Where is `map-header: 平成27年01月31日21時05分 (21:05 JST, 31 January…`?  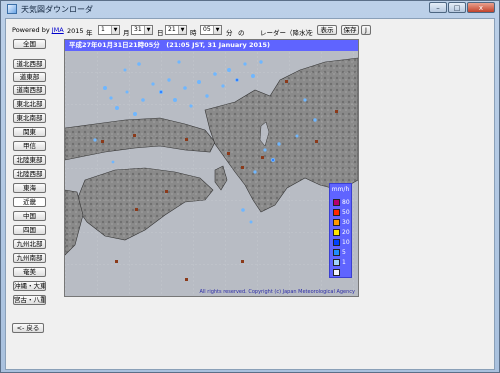 map-header: 平成27年01月31日21時05分 (21:05 JST, 31 January… is located at coordinates (211, 45).